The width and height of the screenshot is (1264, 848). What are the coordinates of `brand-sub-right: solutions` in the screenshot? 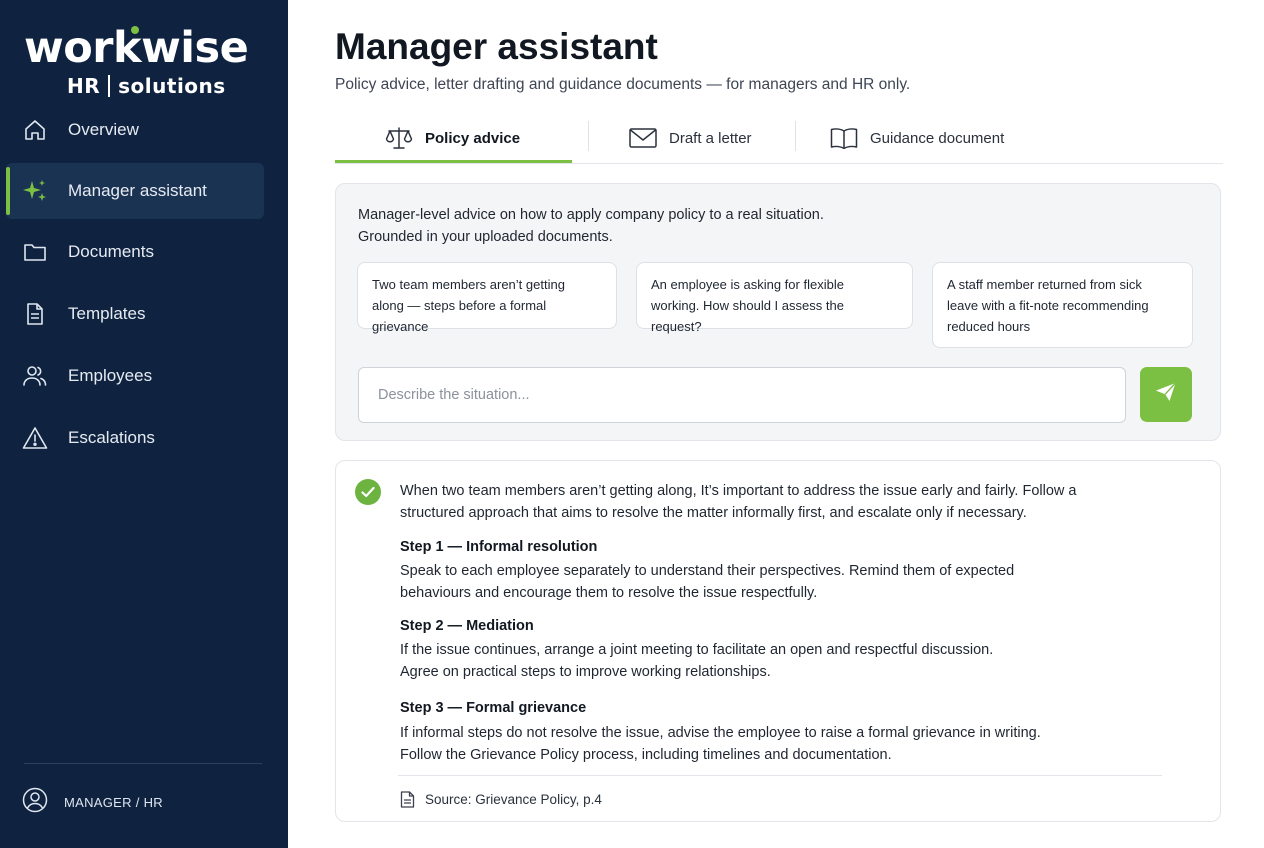 It's located at (172, 86).